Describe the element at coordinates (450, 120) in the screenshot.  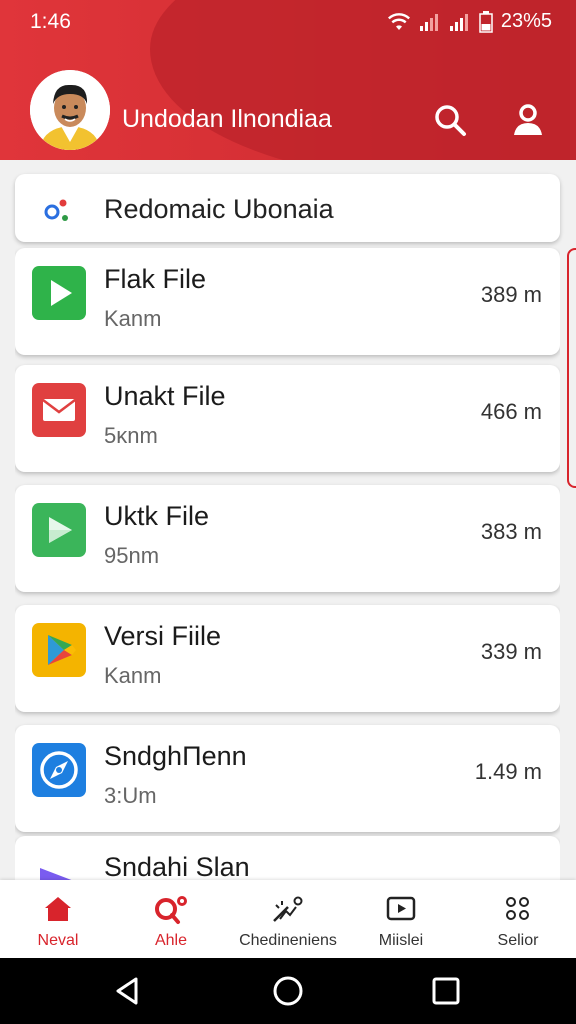
I see `search-icon` at that location.